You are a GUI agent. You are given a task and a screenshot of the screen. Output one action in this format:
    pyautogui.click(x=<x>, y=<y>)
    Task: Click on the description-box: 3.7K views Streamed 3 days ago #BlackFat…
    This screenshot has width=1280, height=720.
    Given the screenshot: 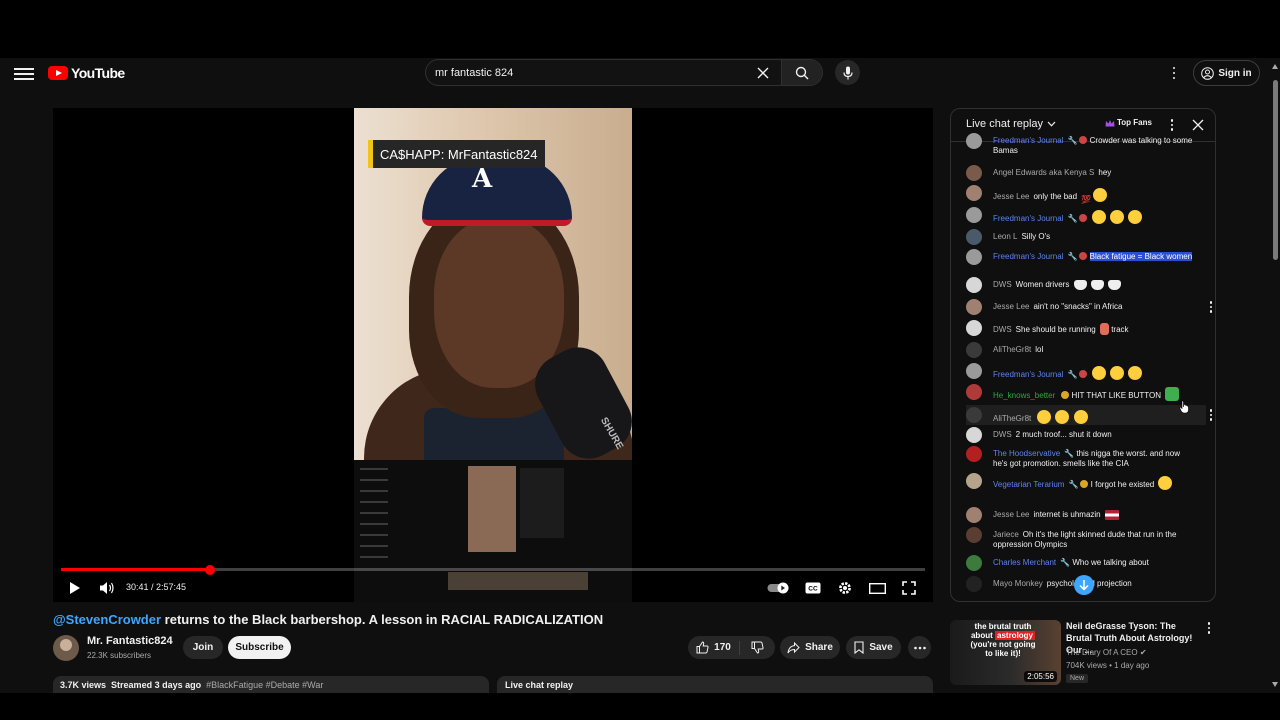 What is the action you would take?
    pyautogui.click(x=271, y=684)
    